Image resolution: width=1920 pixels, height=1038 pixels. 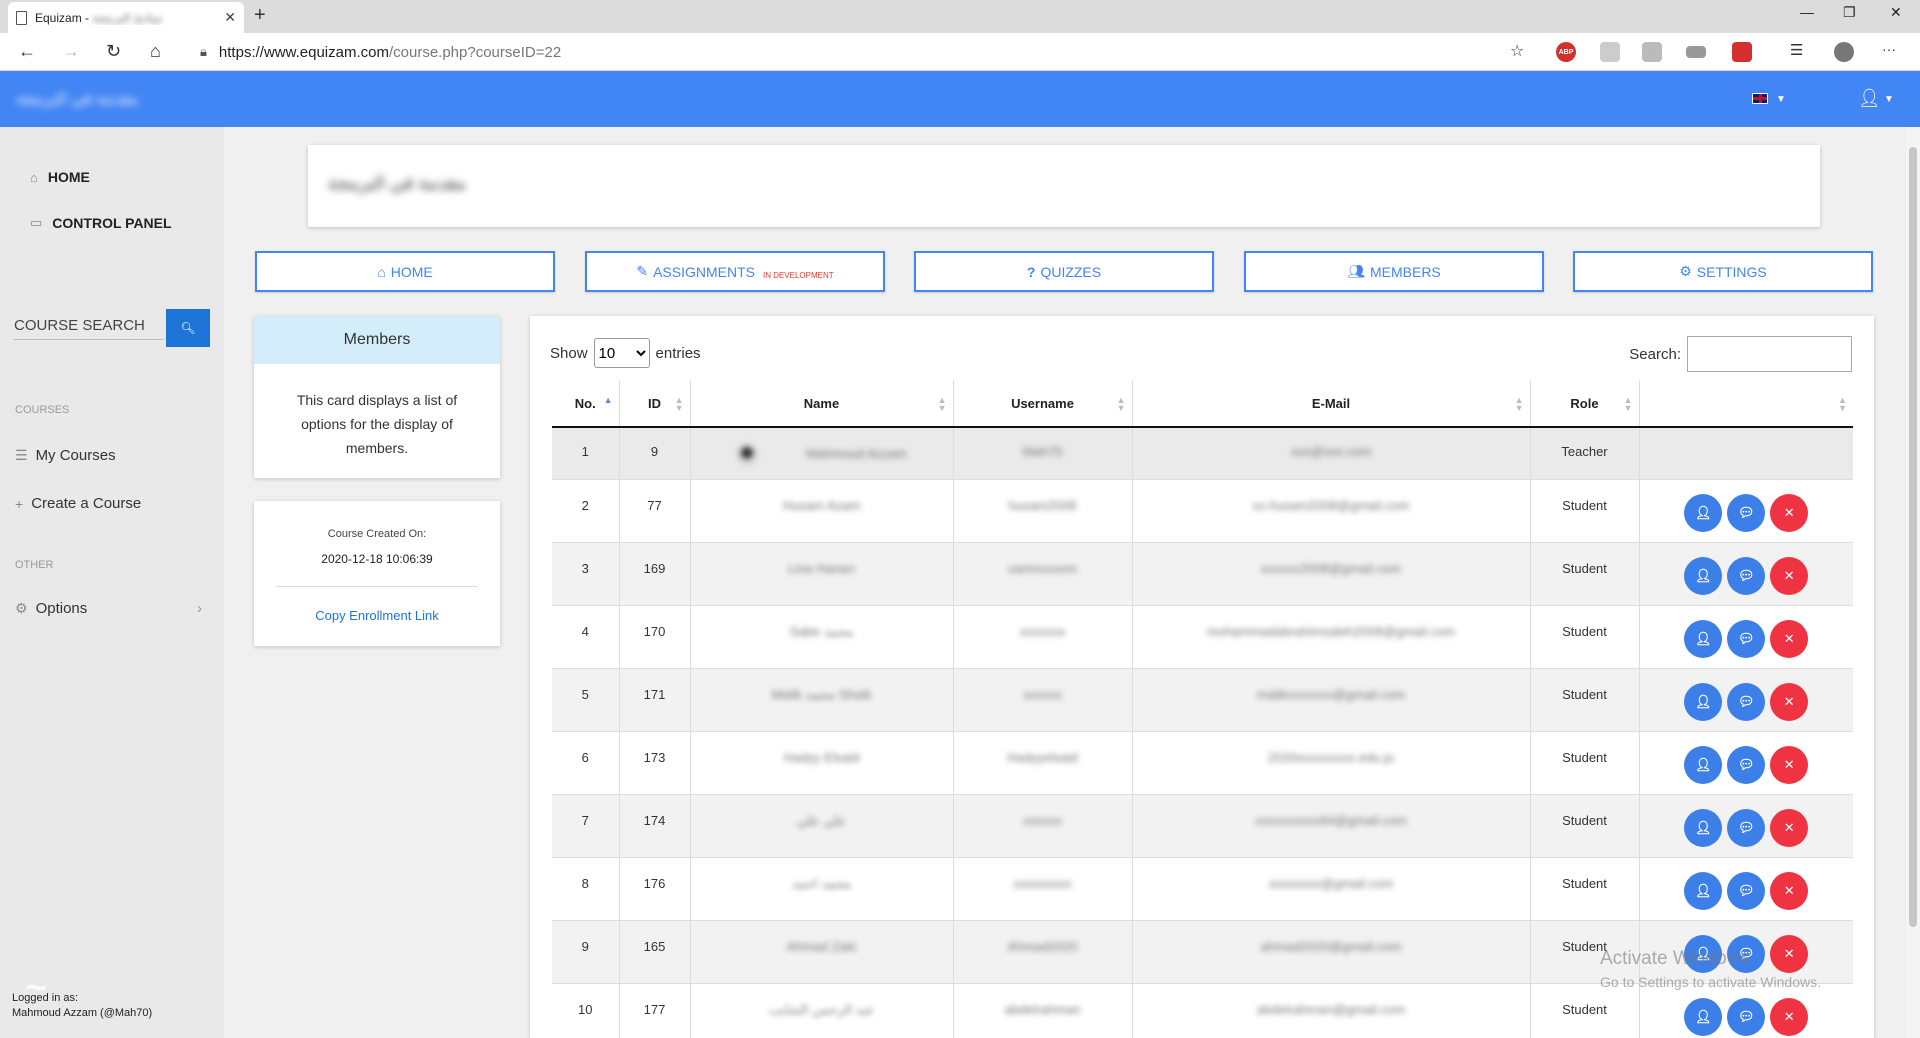 I want to click on page-scrollbar, so click(x=1913, y=582).